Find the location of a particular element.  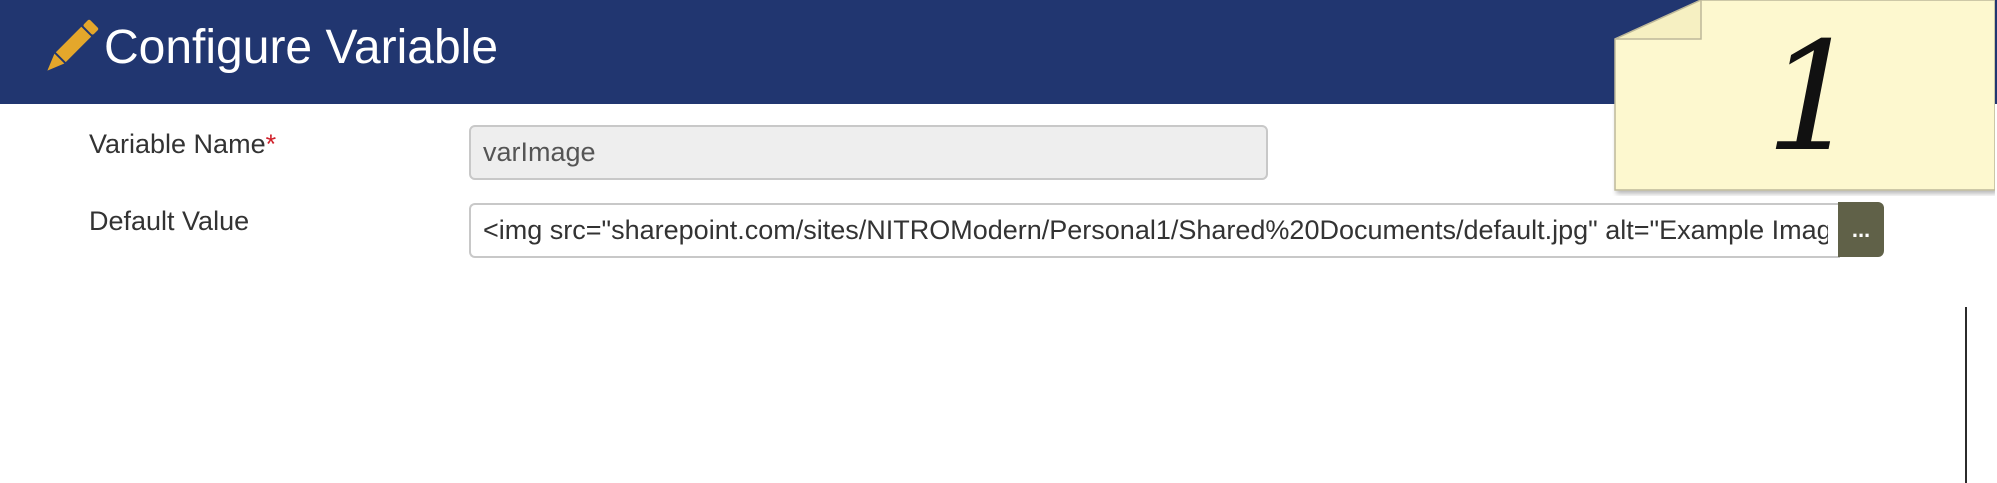

variable-name-input is located at coordinates (868, 152).